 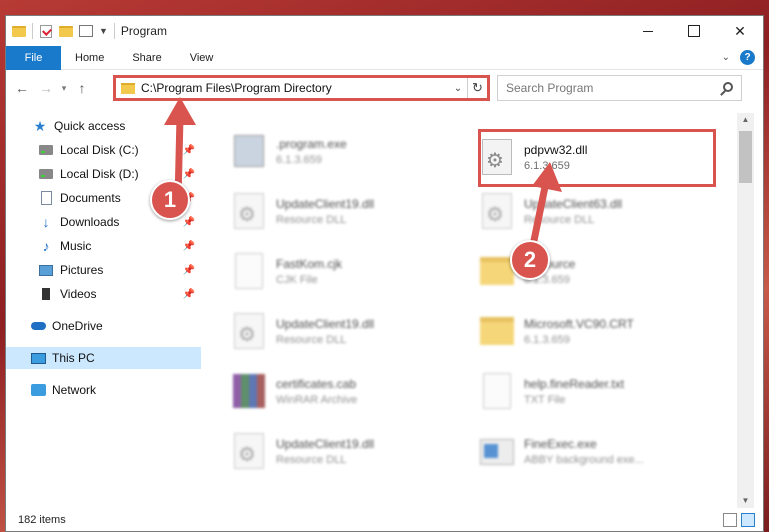 What do you see at coordinates (103, 326) in the screenshot?
I see `sidebar-item-onedrive: OneDrive` at bounding box center [103, 326].